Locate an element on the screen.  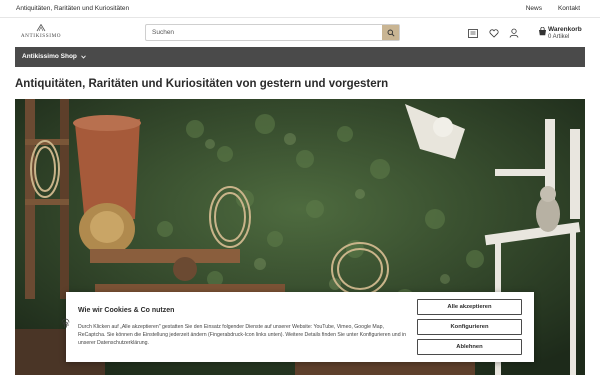
user-icon is located at coordinates (514, 33).